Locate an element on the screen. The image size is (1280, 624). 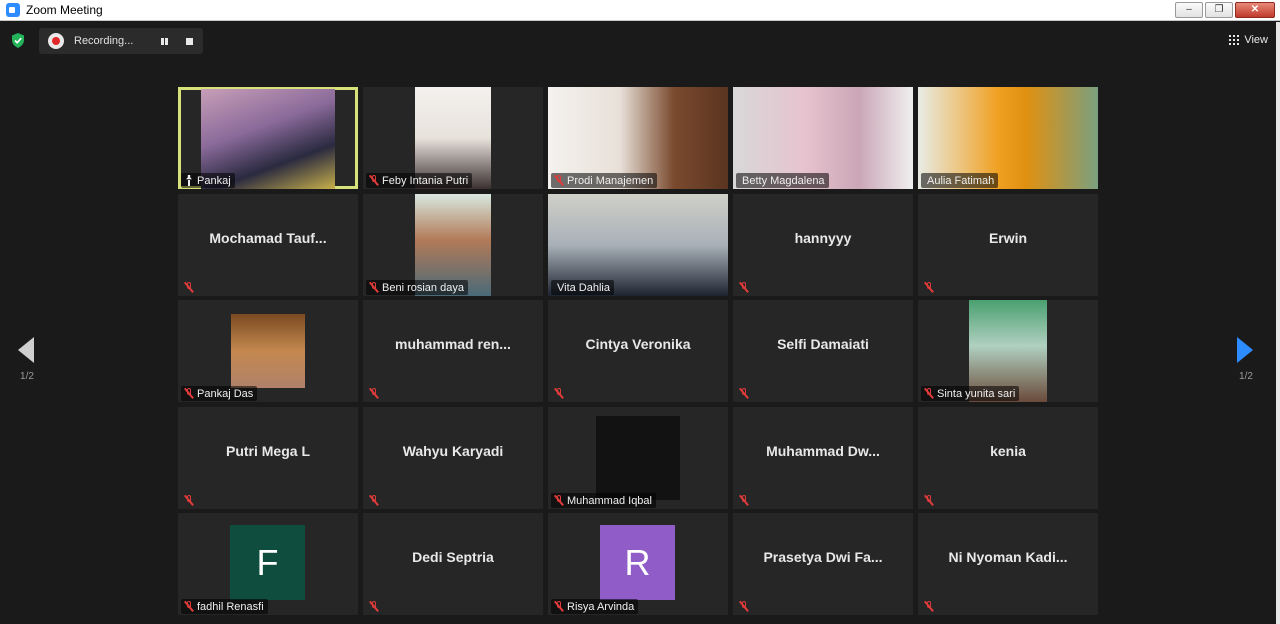
zoom-app-icon is located at coordinates (13, 10).